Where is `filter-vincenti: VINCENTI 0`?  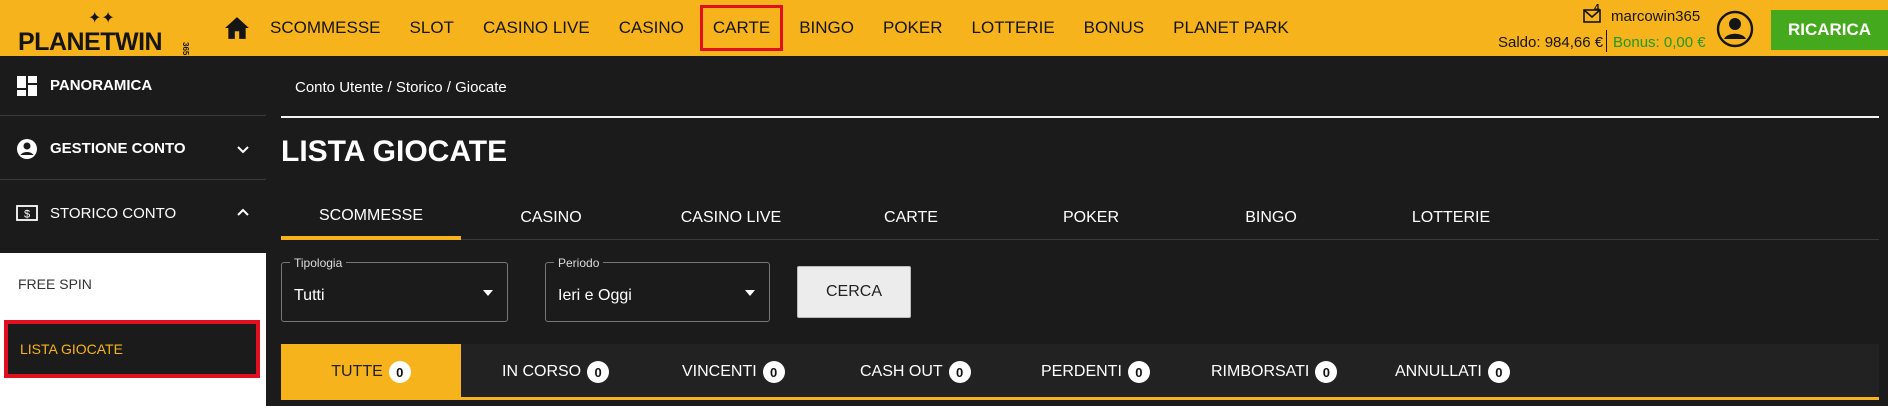 filter-vincenti: VINCENTI 0 is located at coordinates (733, 372).